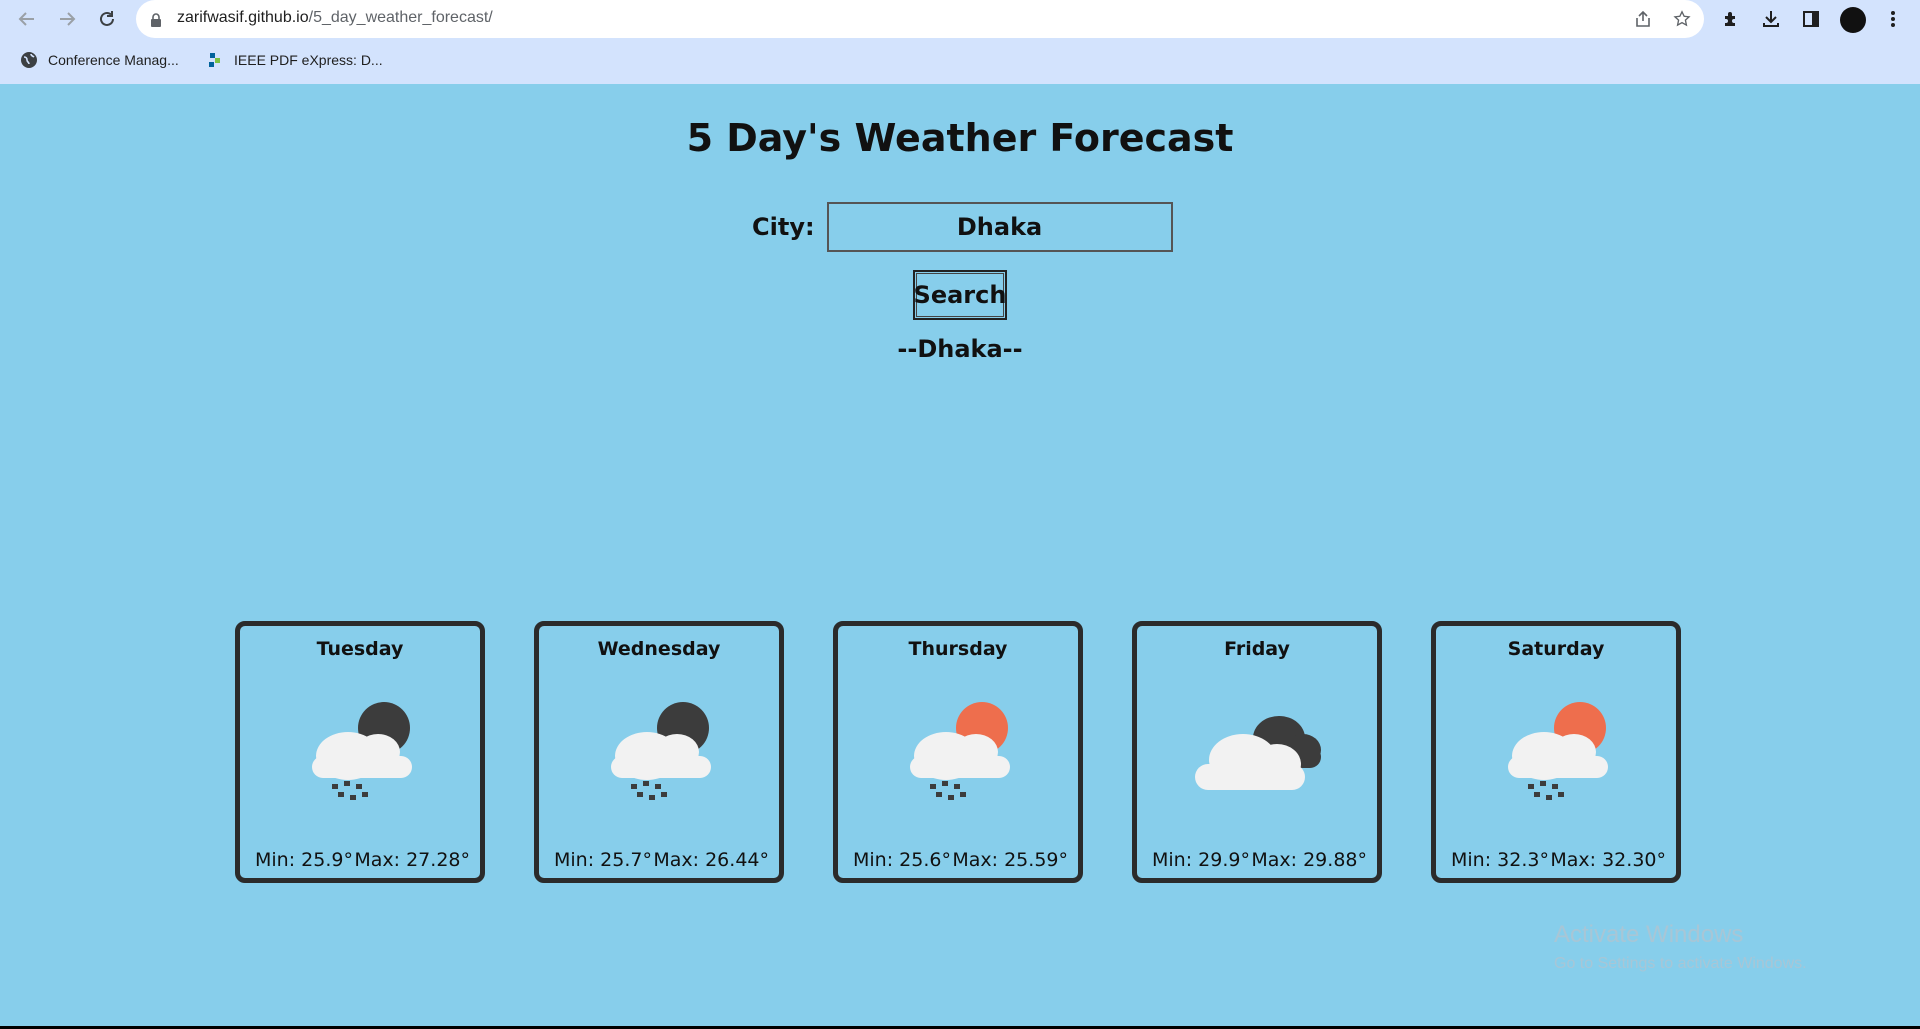 The image size is (1920, 1029). I want to click on min-temp: Min: 25.7°, so click(603, 860).